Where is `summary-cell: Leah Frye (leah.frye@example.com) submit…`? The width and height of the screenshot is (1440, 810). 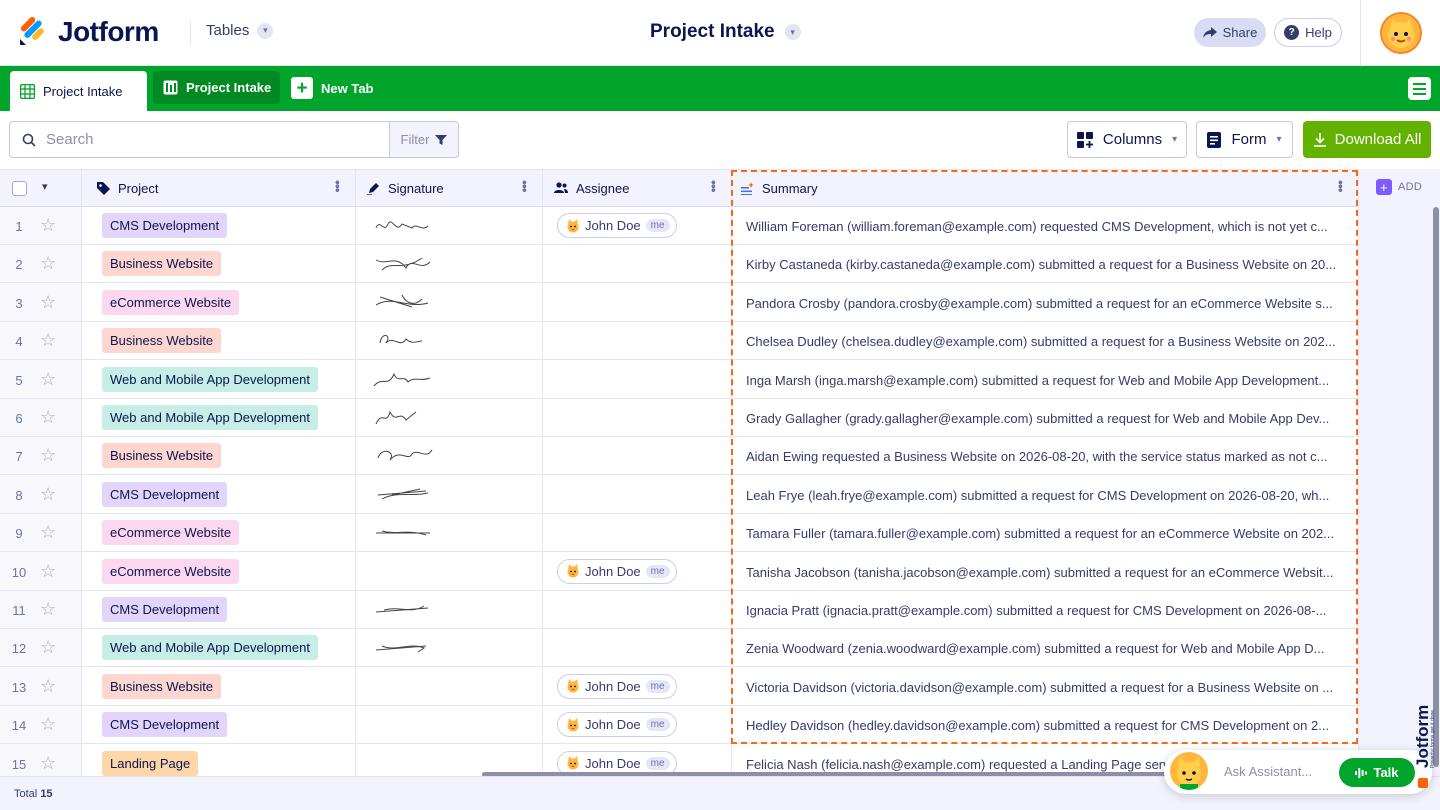
summary-cell: Leah Frye (leah.frye@example.com) submit… is located at coordinates (1044, 495).